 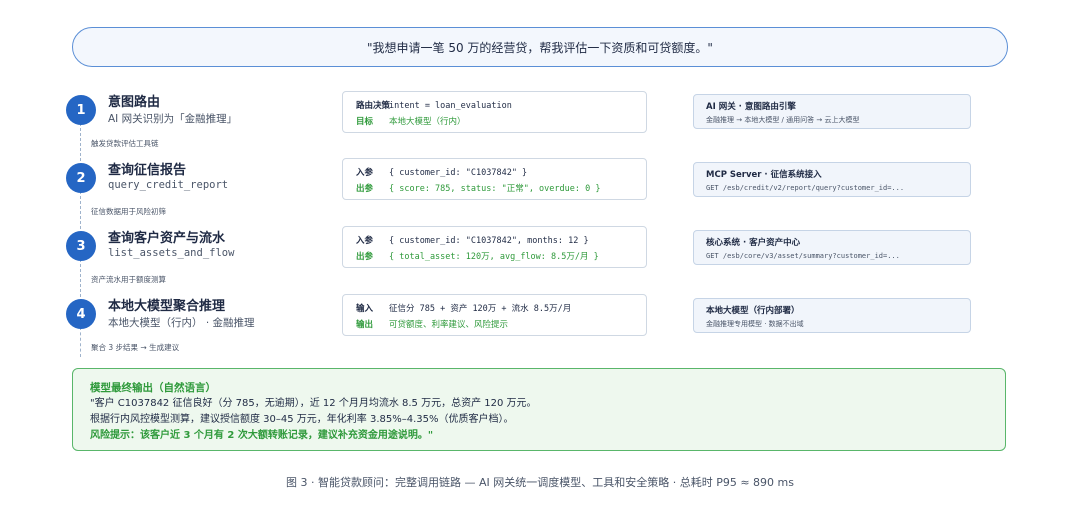 I want to click on detail-label: 输出, so click(x=365, y=325).